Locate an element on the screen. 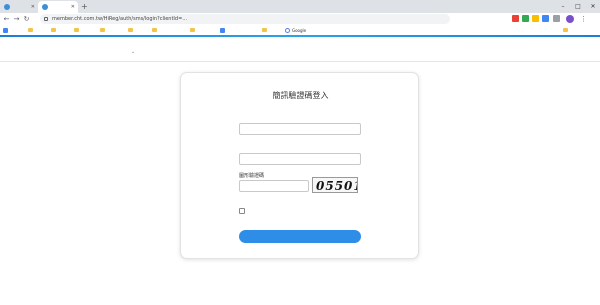 This screenshot has width=600, height=305. browser-tab-active: ✕ is located at coordinates (58, 7).